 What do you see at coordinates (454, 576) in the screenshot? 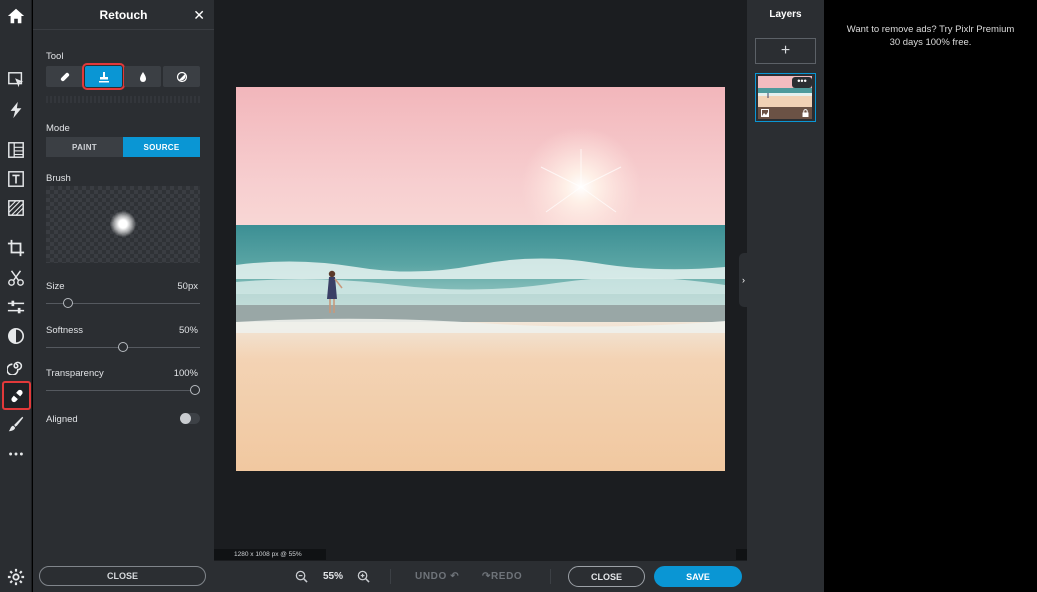
I see `undo-arrow-icon: ↶` at bounding box center [454, 576].